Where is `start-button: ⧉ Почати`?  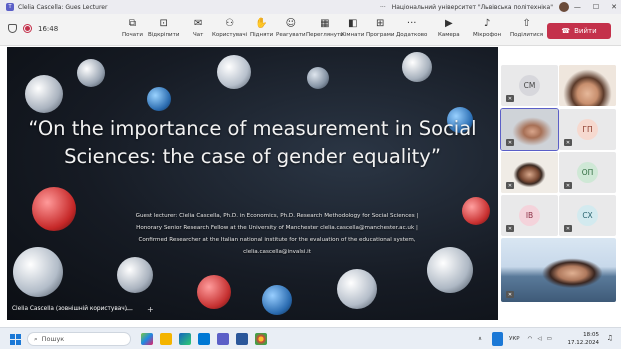 start-button: ⧉ Почати is located at coordinates (132, 27).